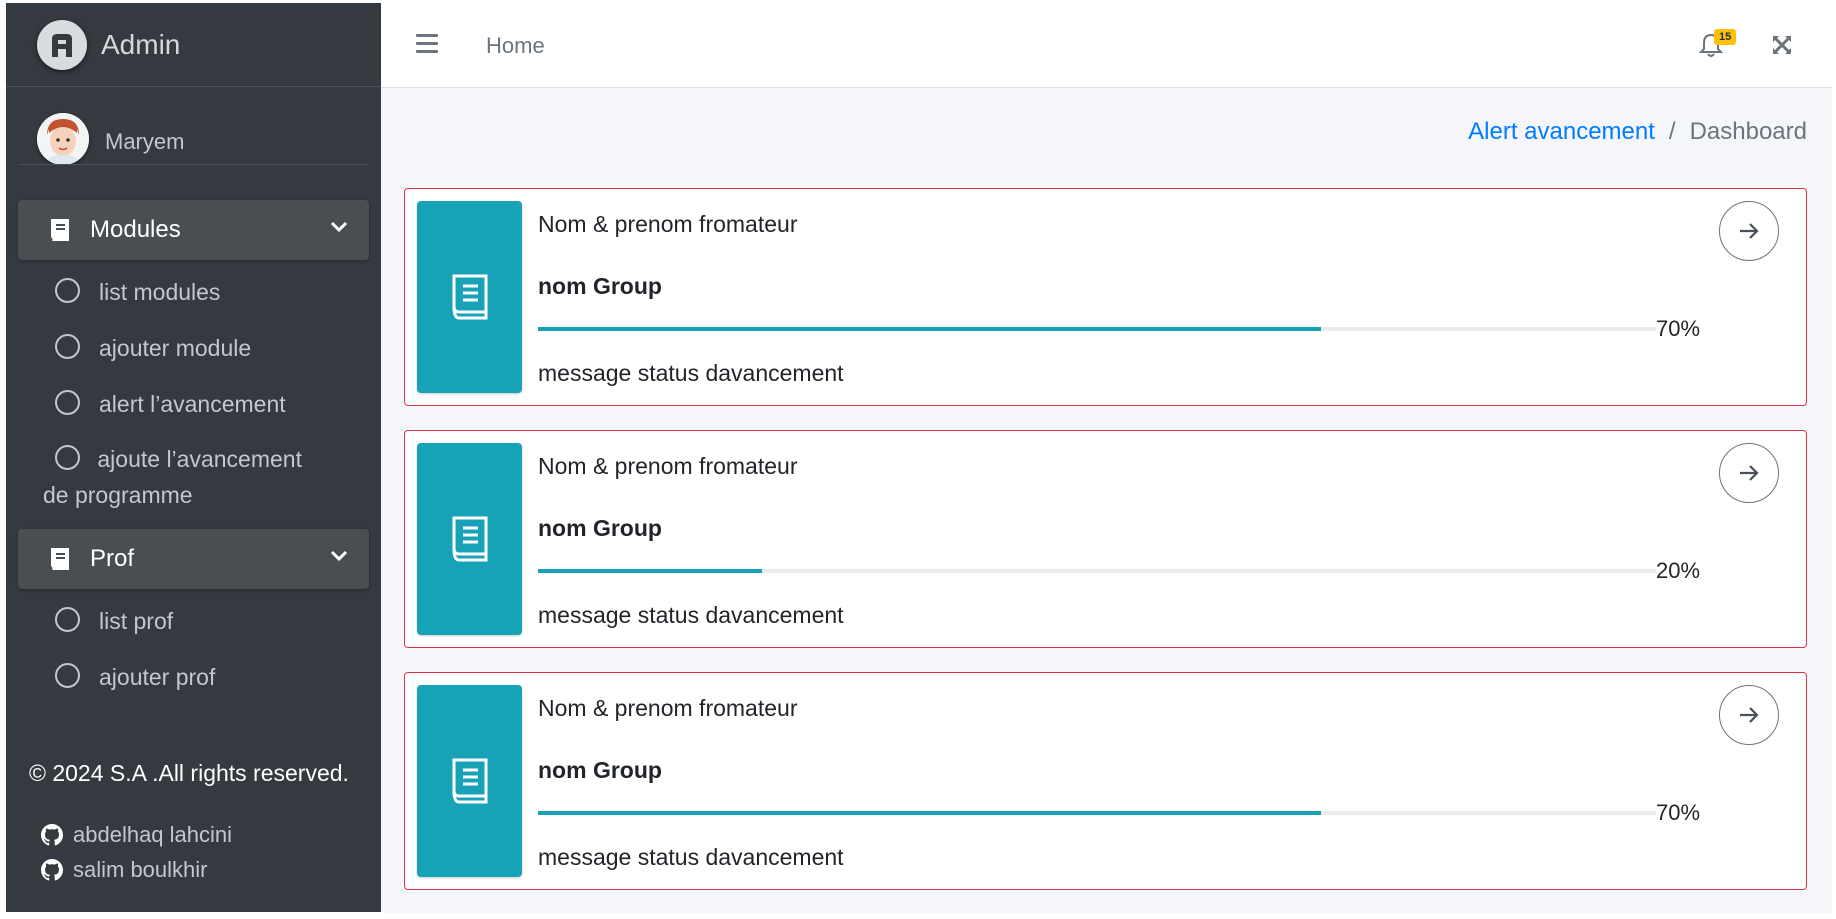 Image resolution: width=1836 pixels, height=919 pixels. What do you see at coordinates (62, 44) in the screenshot?
I see `brand-logo-icon` at bounding box center [62, 44].